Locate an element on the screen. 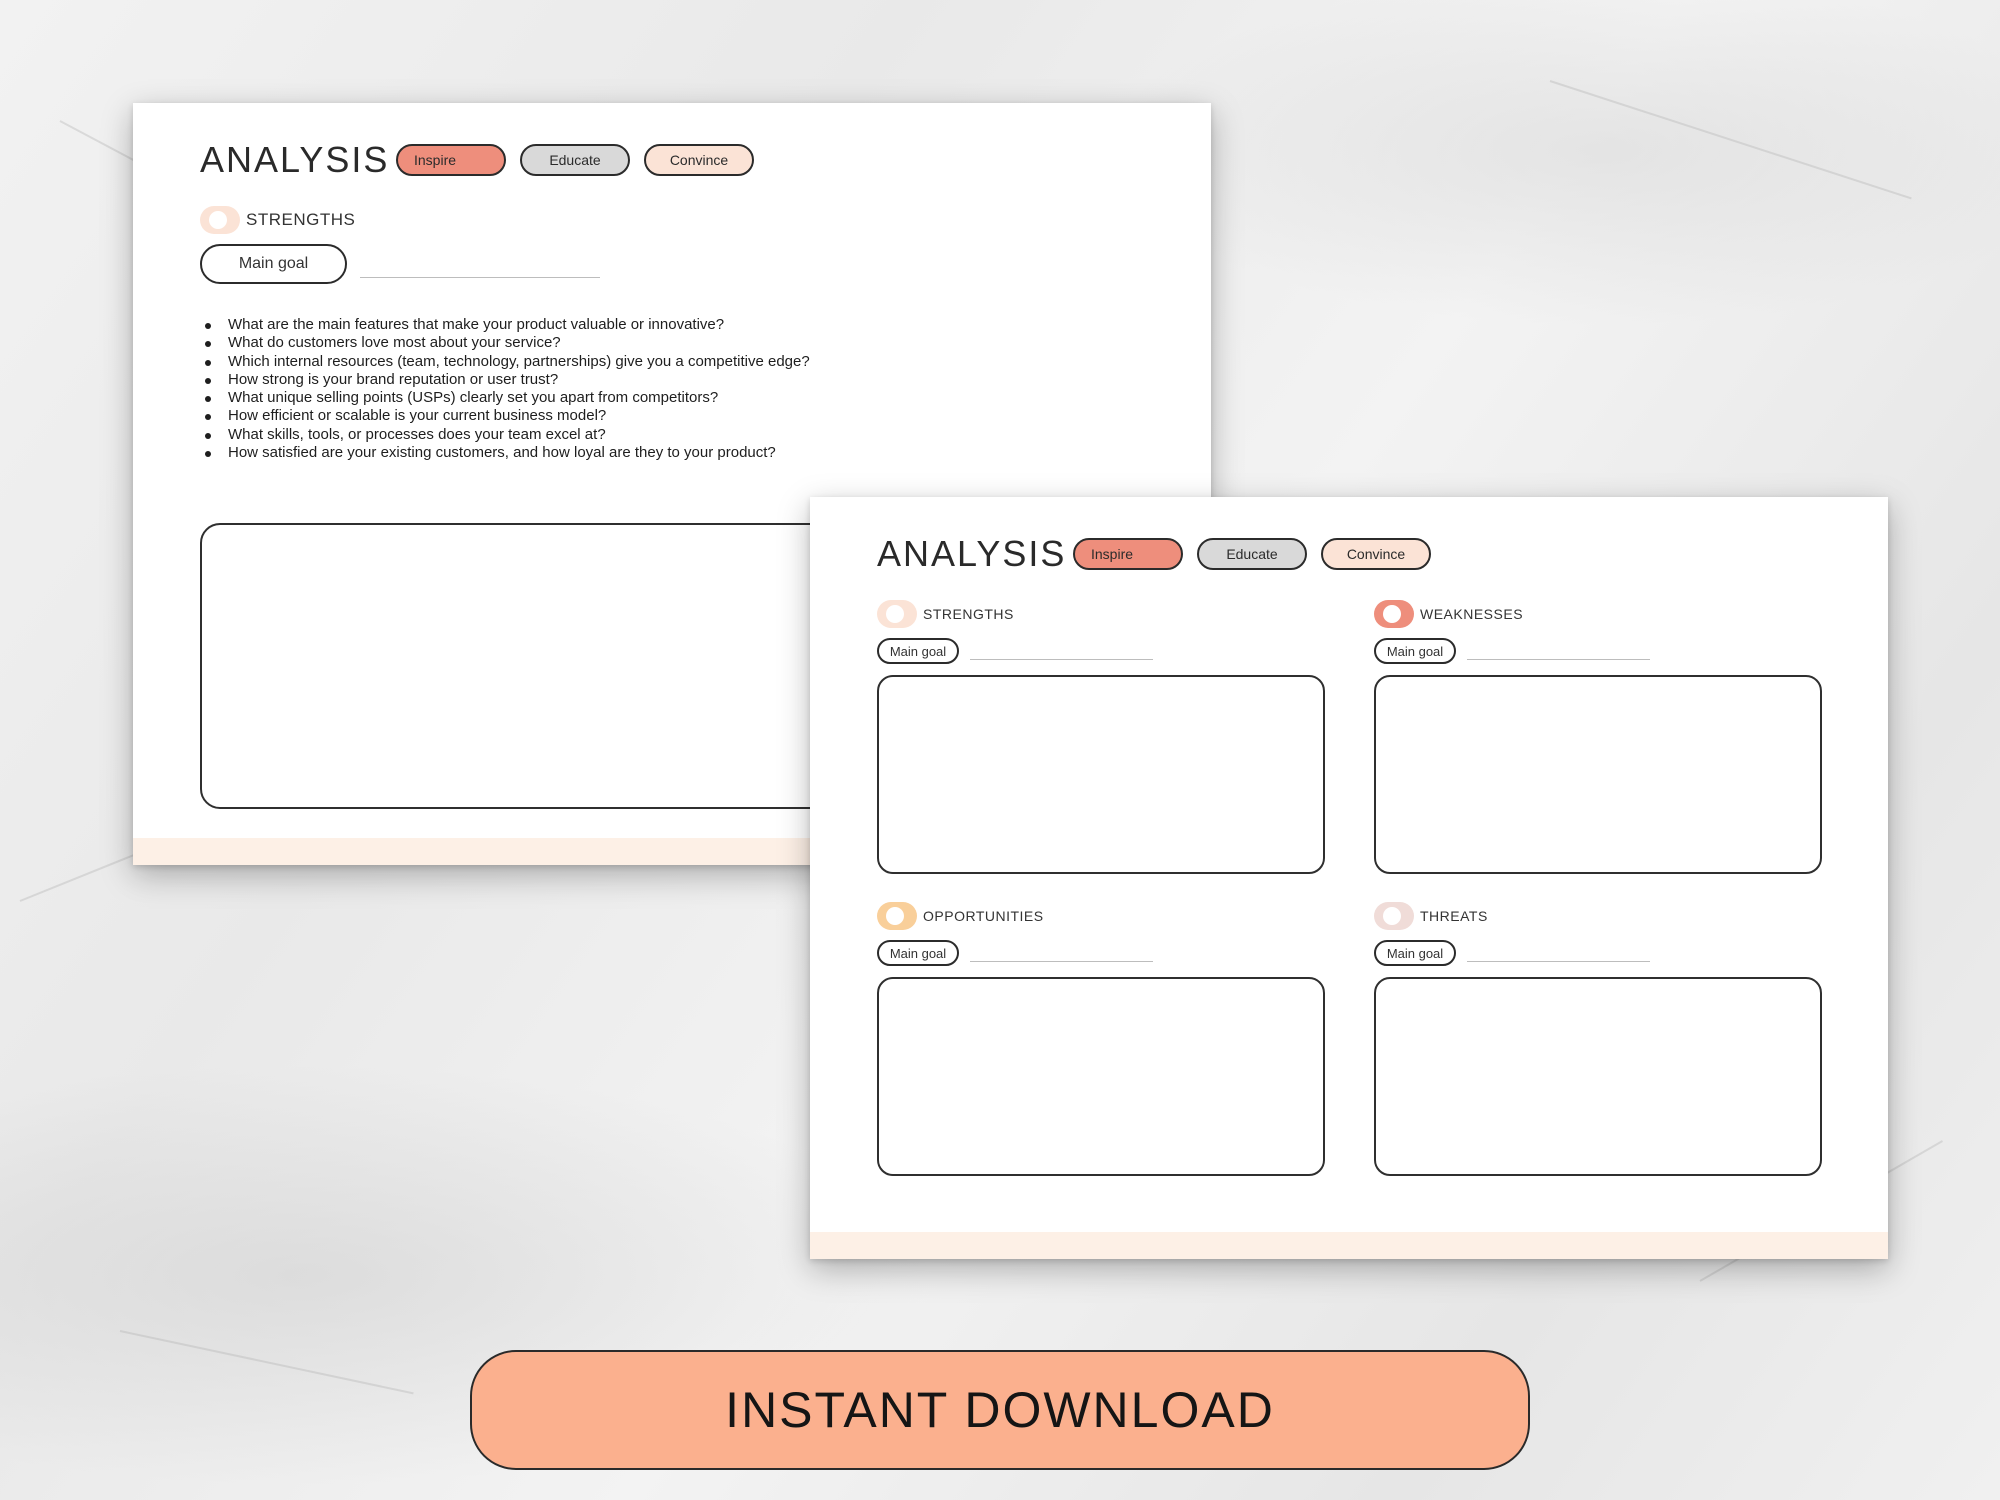 This screenshot has height=1500, width=2000. threats-write-box is located at coordinates (1598, 1076).